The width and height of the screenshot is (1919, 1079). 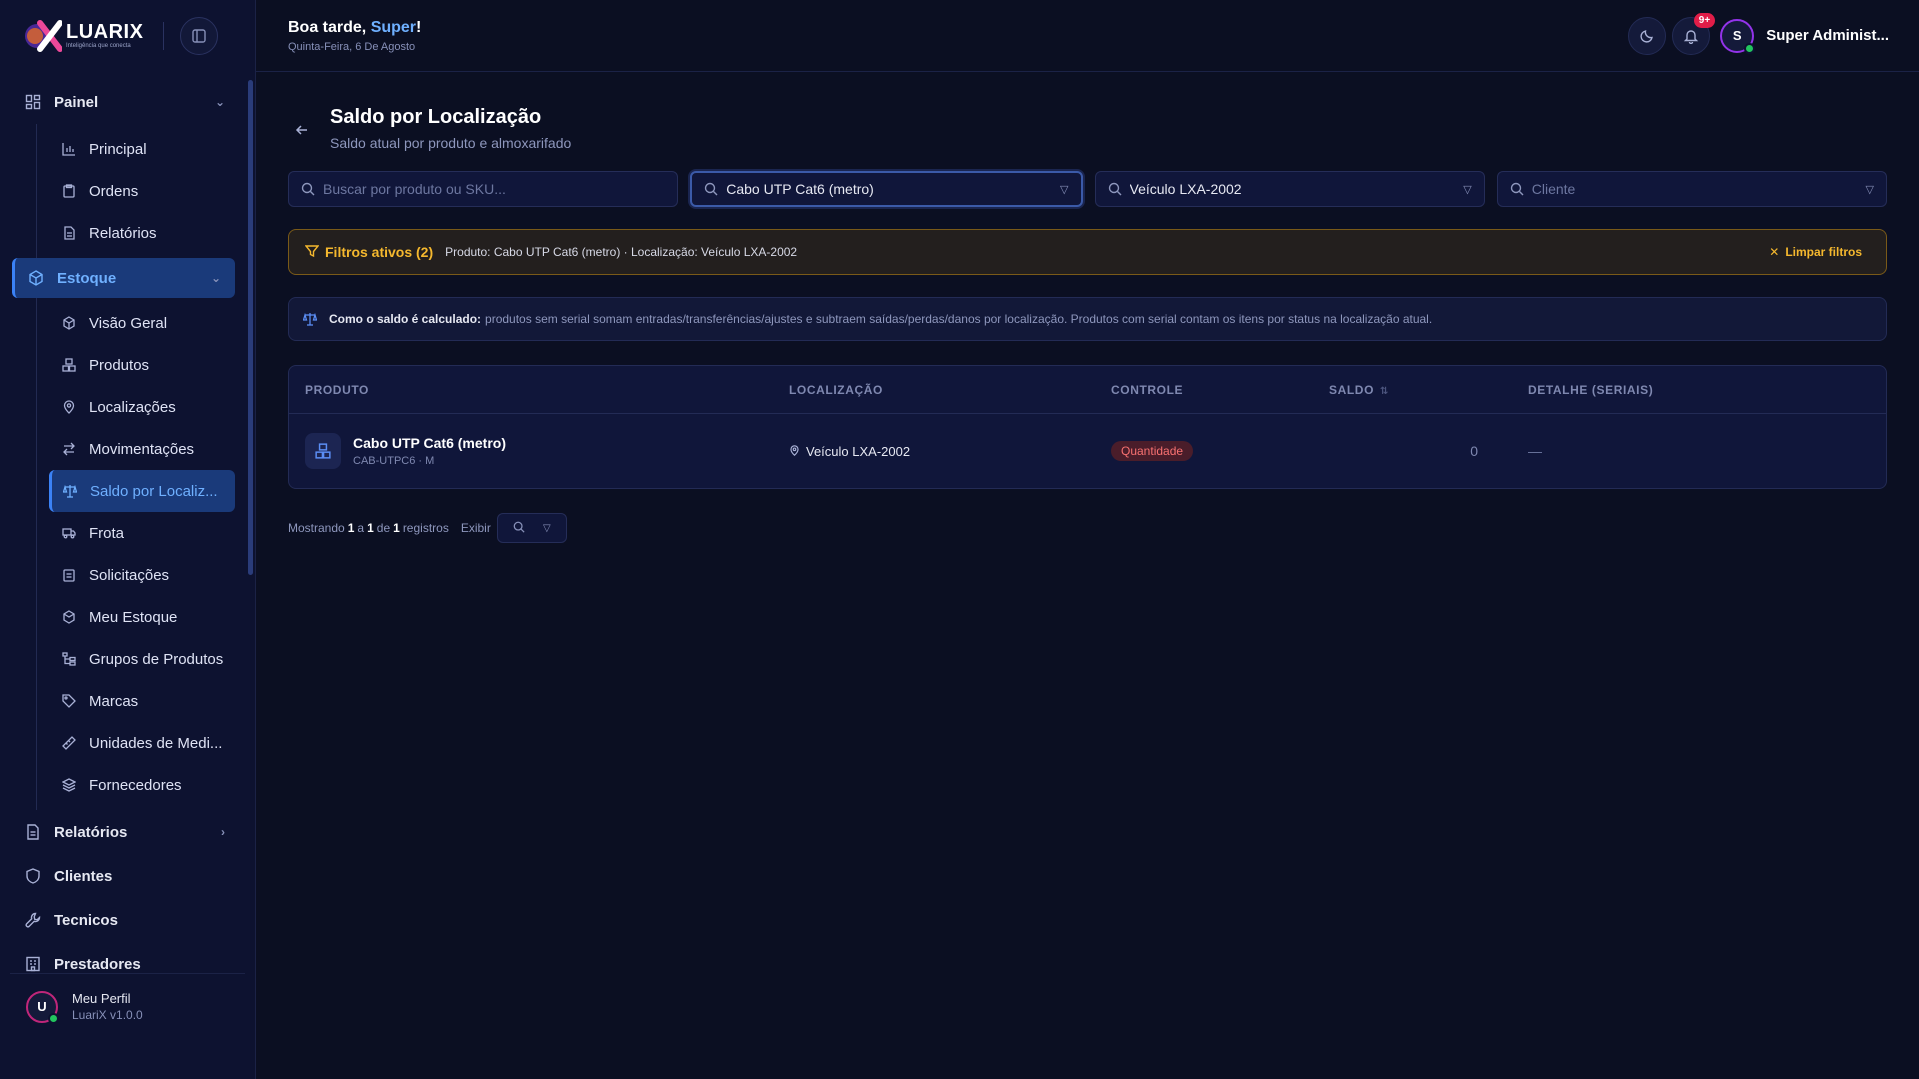 I want to click on arrows-swap-icon, so click(x=69, y=449).